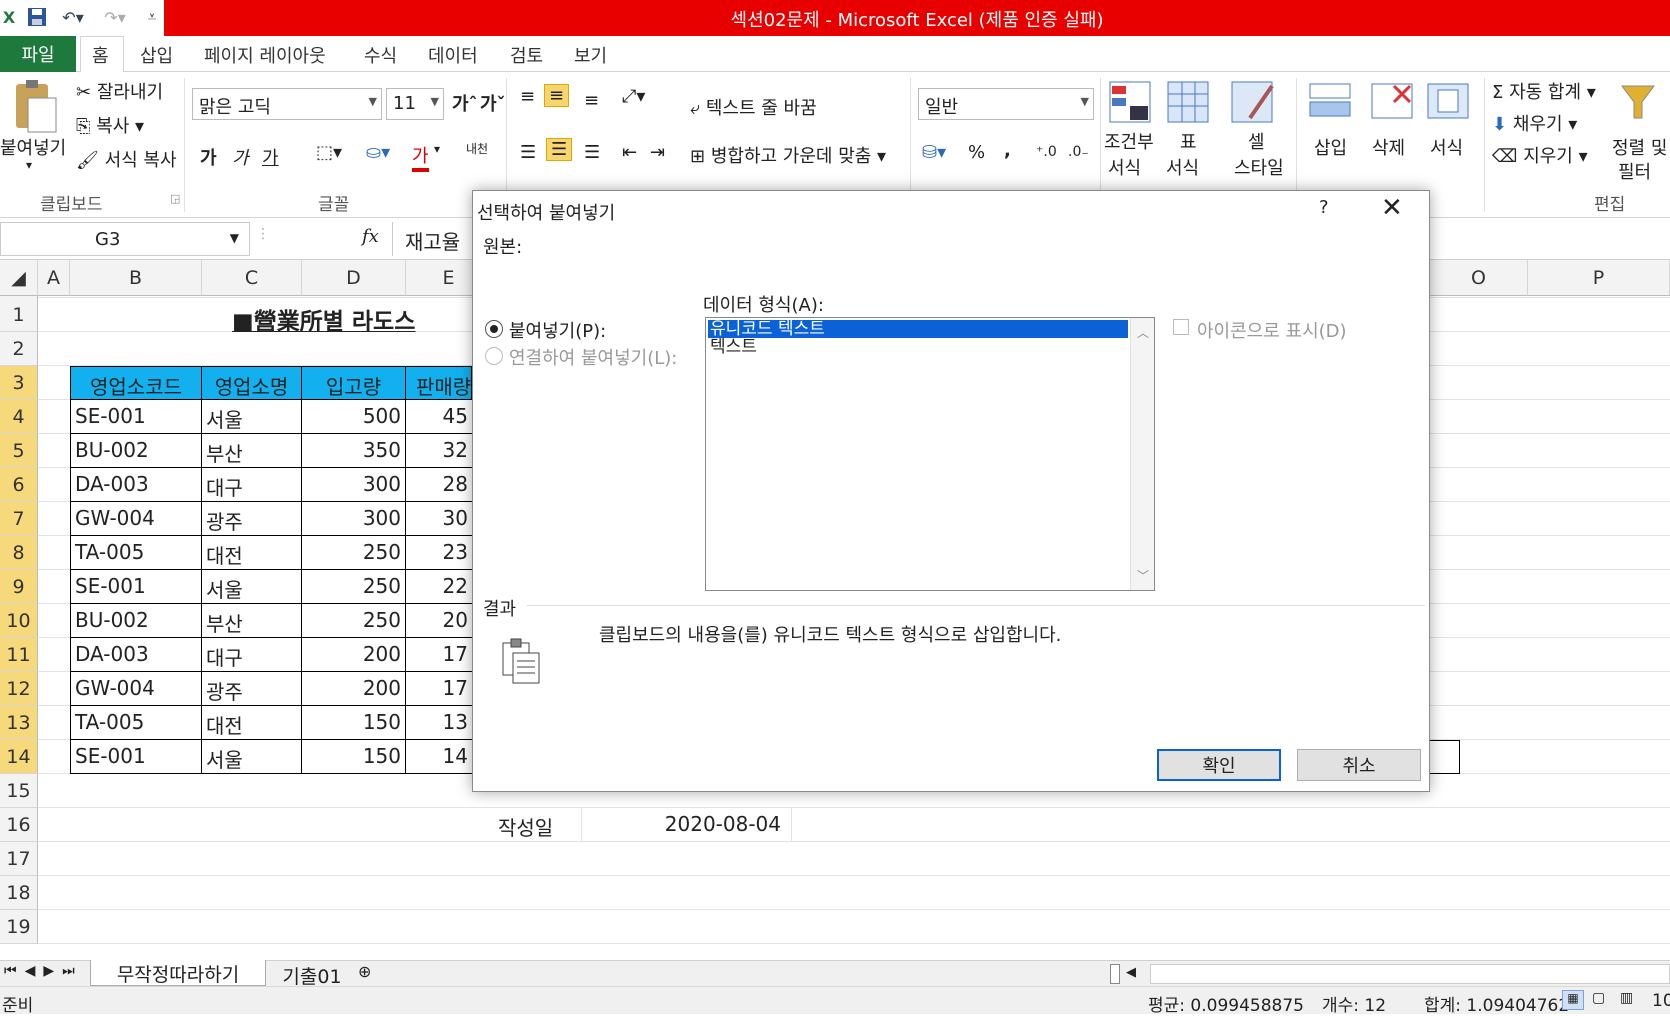 This screenshot has width=1670, height=1016. What do you see at coordinates (287, 104) in the screenshot?
I see `font-name-select: 맑은 고딕 ▼` at bounding box center [287, 104].